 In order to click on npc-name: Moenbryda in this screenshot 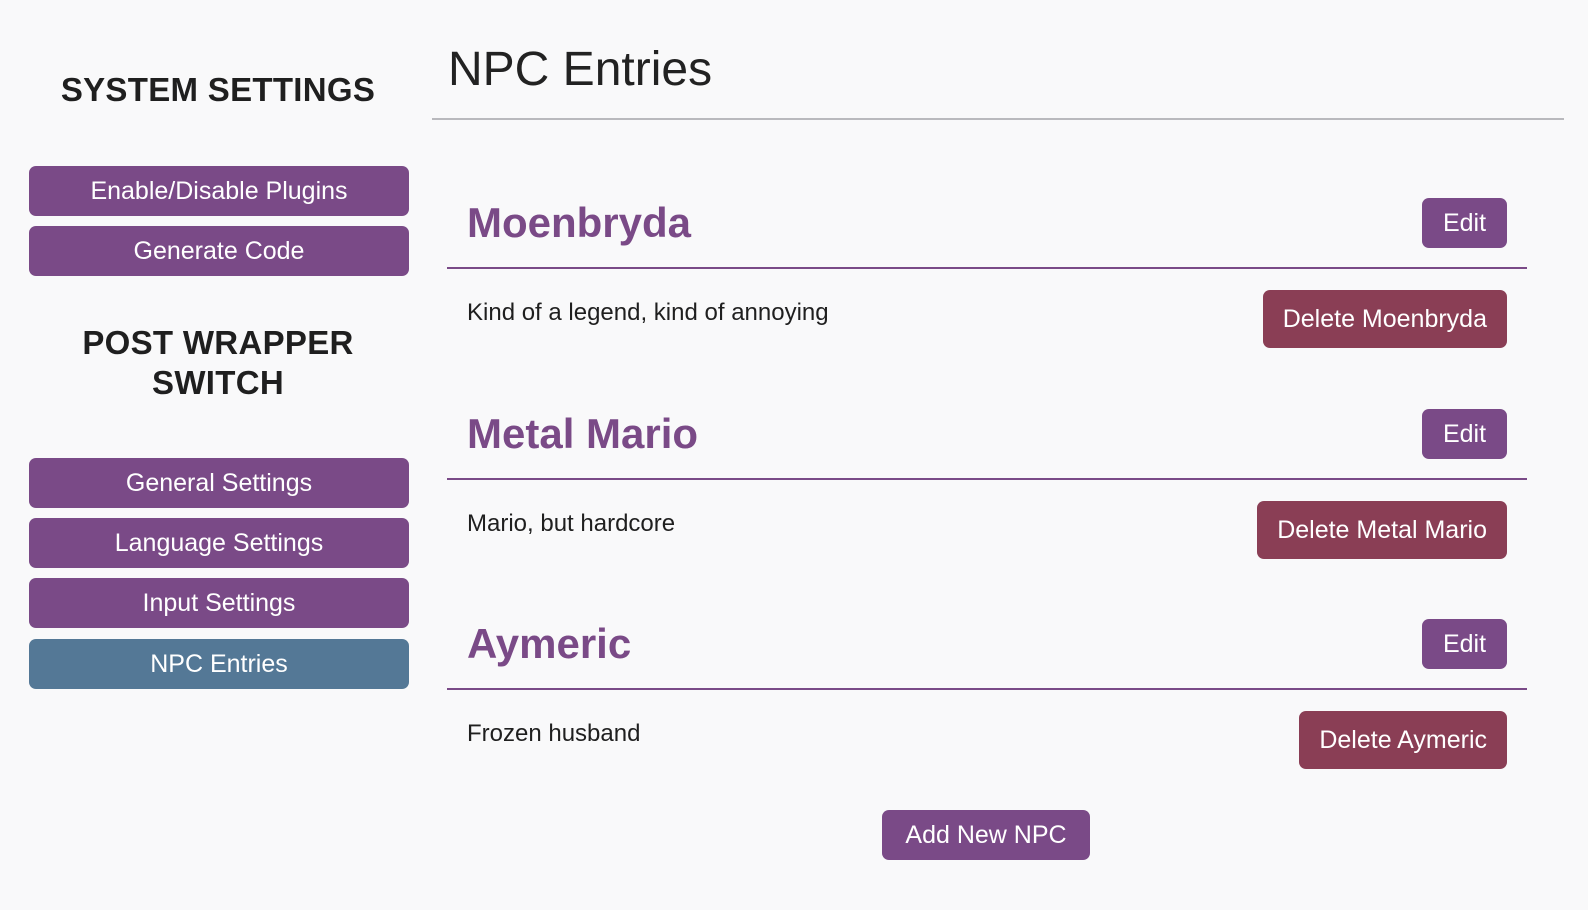, I will do `click(579, 222)`.